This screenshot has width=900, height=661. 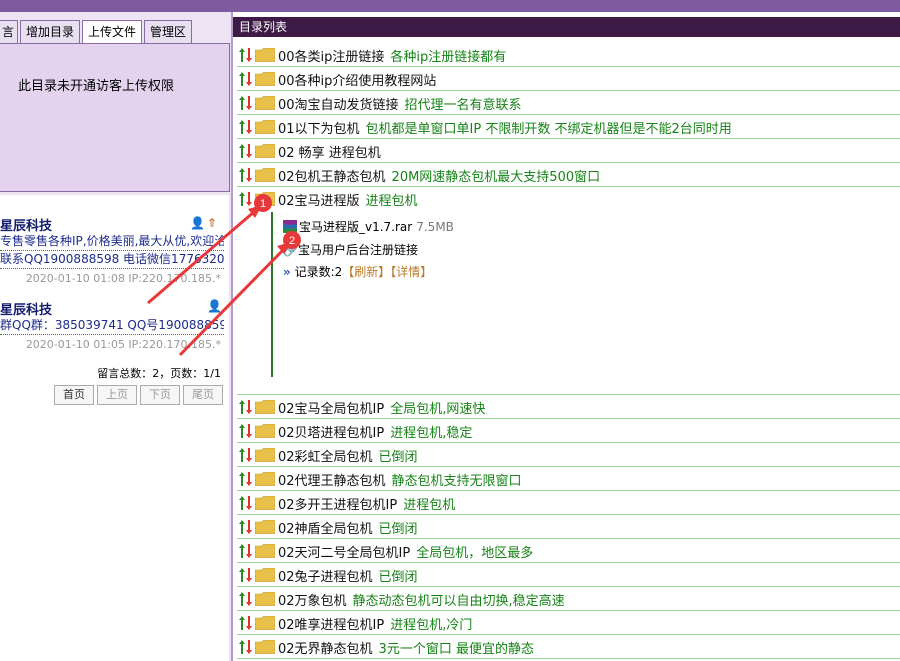 I want to click on message-body: 群QQ群：385039741 QQ号1900888598, so click(x=112, y=326).